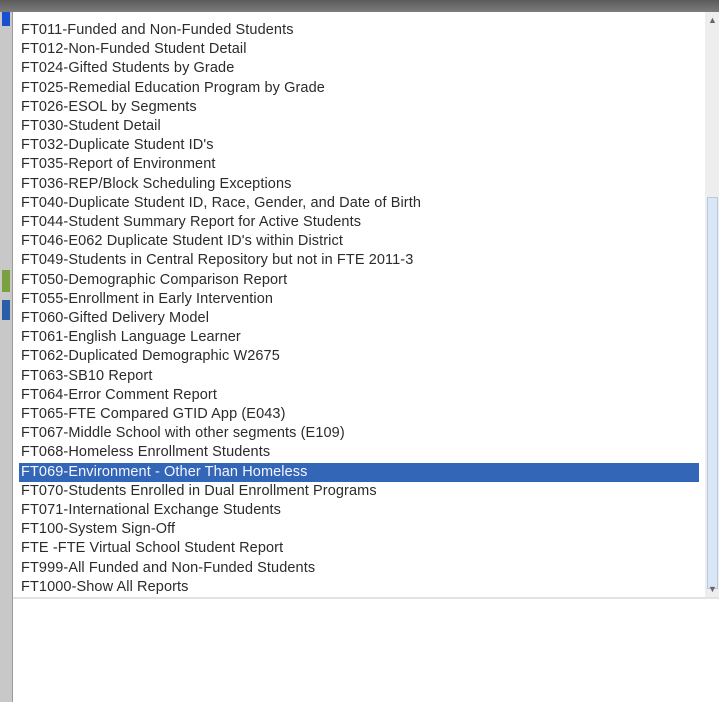 The height and width of the screenshot is (702, 719). Describe the element at coordinates (359, 395) in the screenshot. I see `list-item: FT064-Error Comment Report` at that location.